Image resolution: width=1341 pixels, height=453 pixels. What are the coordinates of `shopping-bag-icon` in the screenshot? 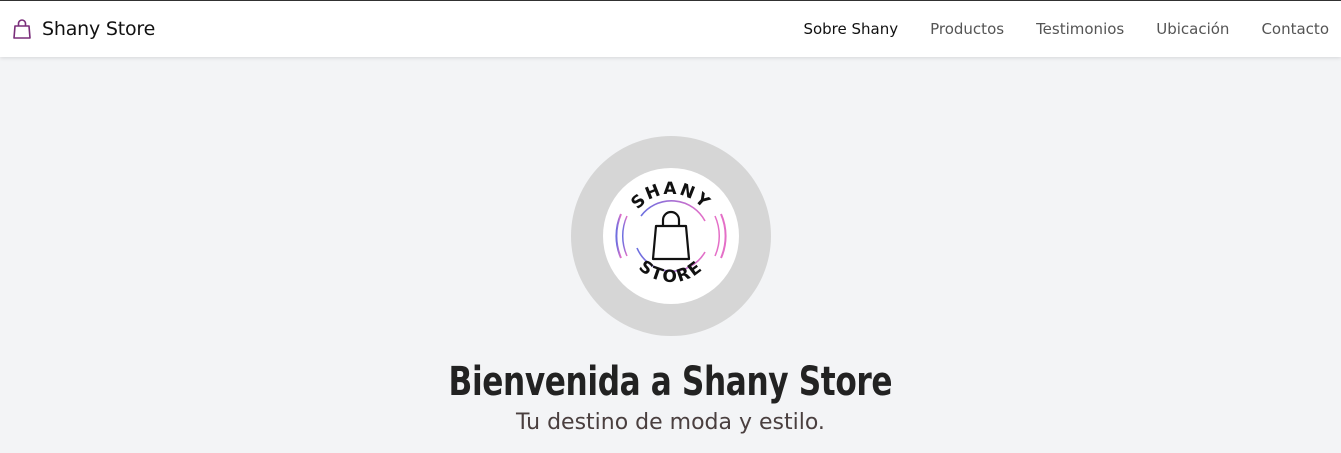 It's located at (22, 29).